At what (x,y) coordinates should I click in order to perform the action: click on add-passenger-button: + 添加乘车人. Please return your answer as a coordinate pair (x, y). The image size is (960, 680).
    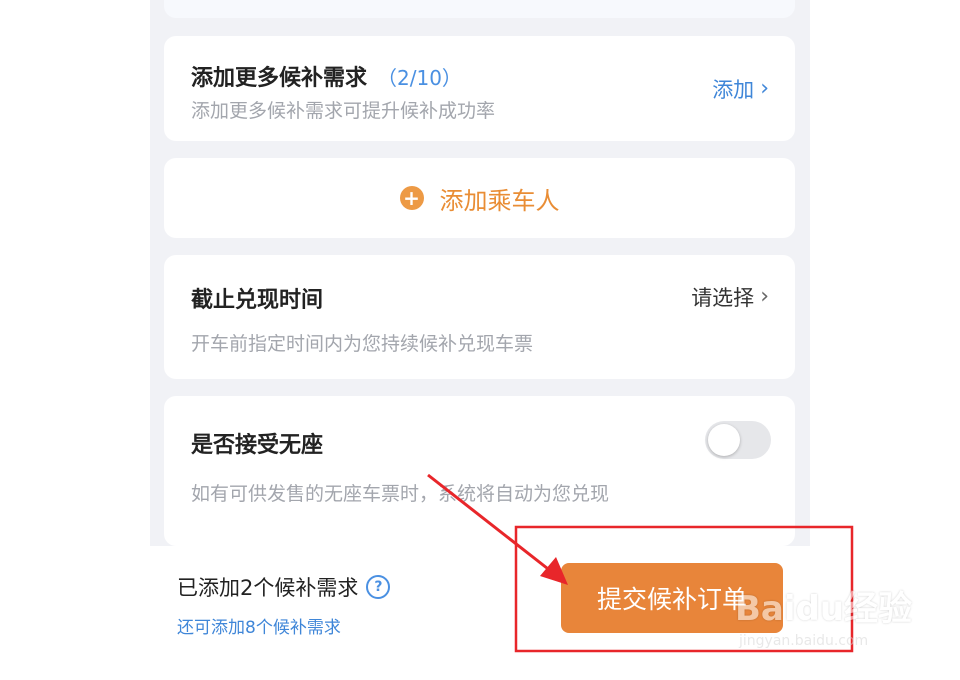
    Looking at the image, I should click on (479, 198).